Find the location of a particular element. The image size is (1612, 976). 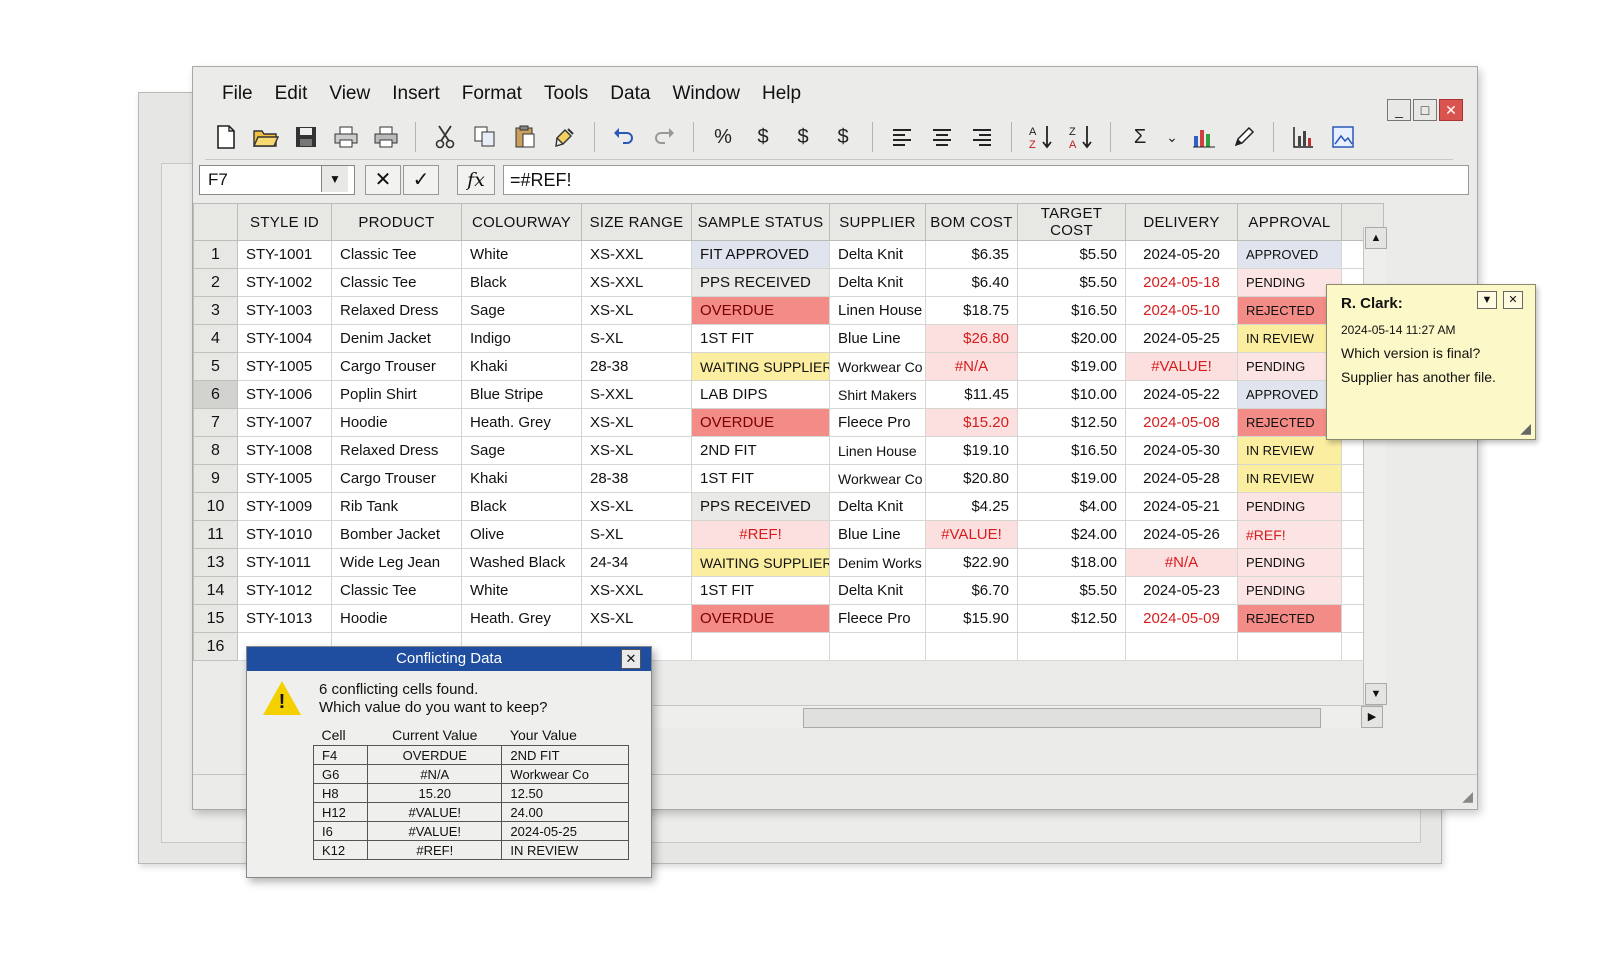

cell-colourway: Black is located at coordinates (521, 506).